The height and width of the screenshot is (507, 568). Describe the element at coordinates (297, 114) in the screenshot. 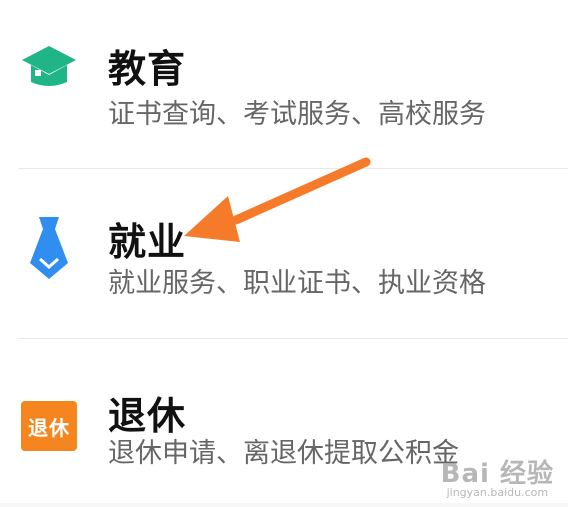

I see `item-subtitle: 证书查询、考试服务、高校服务` at that location.